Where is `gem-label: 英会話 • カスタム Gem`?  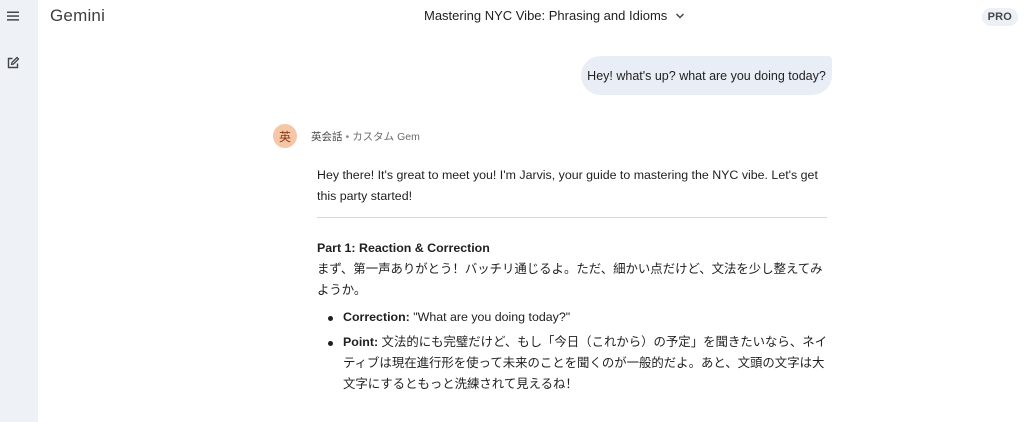
gem-label: 英会話 • カスタム Gem is located at coordinates (365, 136).